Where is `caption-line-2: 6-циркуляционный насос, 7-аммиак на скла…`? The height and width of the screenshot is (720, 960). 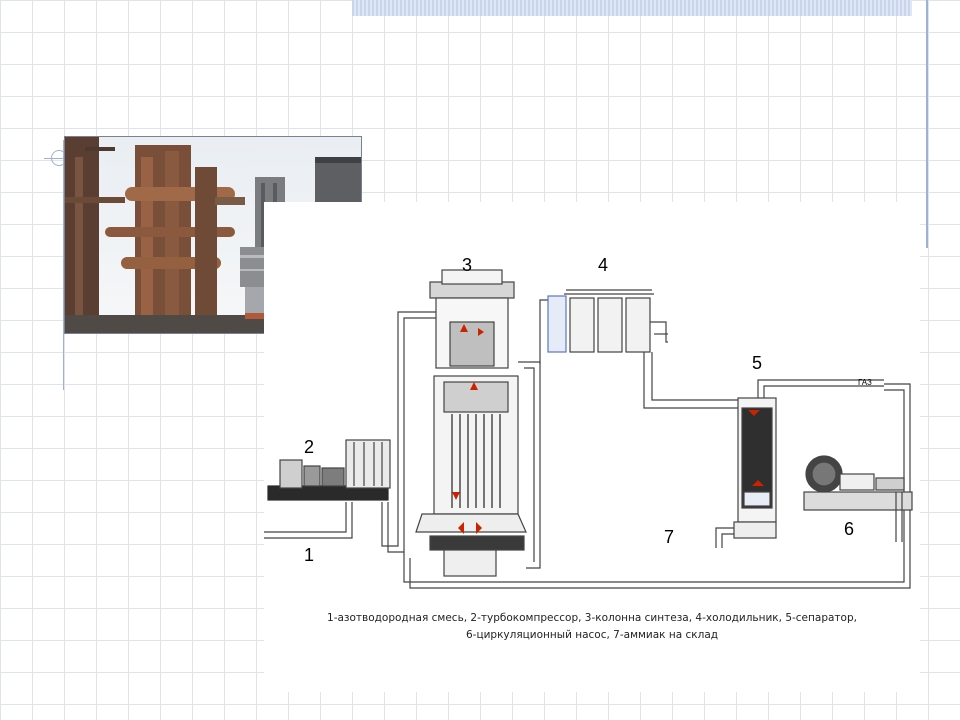
caption-line-2: 6-циркуляционный насос, 7-аммиак на скла… is located at coordinates (592, 635).